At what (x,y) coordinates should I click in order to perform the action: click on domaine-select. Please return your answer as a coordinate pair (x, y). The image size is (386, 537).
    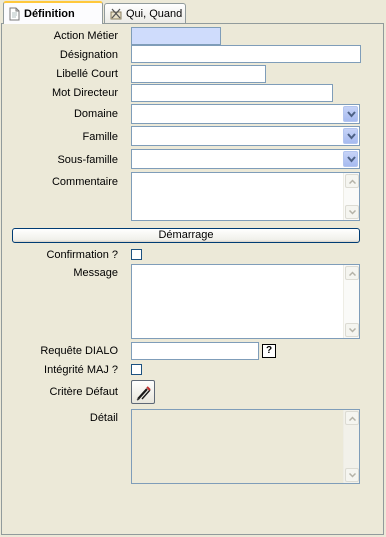
    Looking at the image, I should click on (245, 114).